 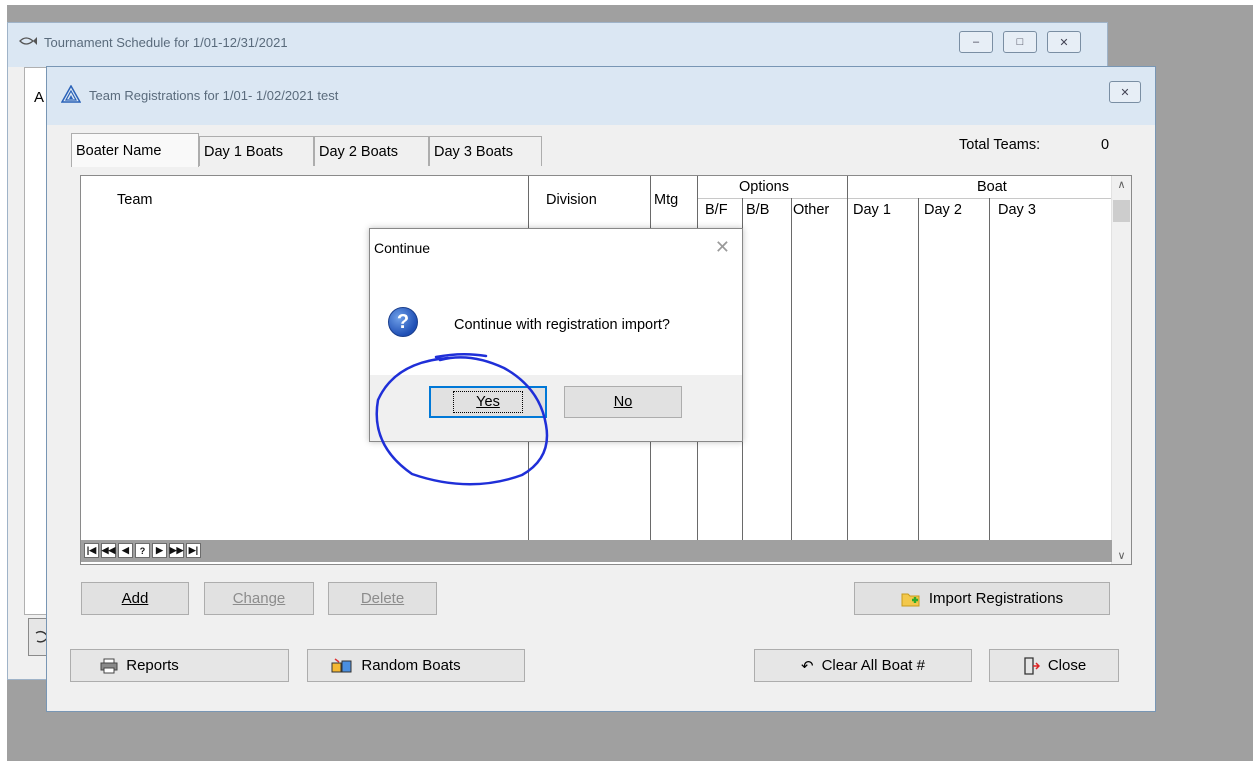 I want to click on next-record-icon: ▶, so click(x=159, y=550).